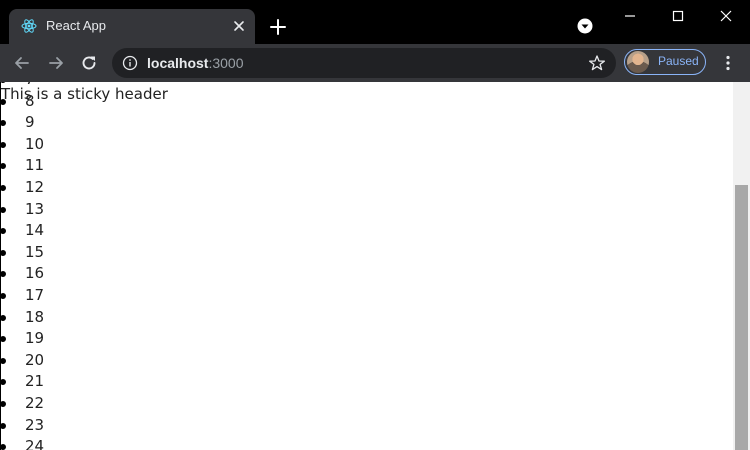 The width and height of the screenshot is (750, 450). Describe the element at coordinates (132, 26) in the screenshot. I see `tab-react-app: React App` at that location.